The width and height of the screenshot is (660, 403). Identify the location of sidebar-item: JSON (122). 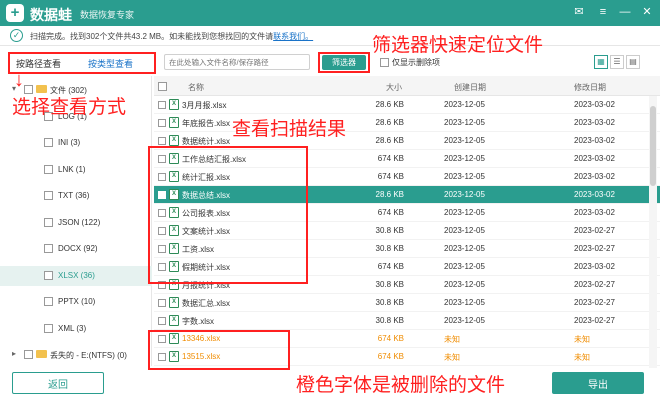
(76, 223).